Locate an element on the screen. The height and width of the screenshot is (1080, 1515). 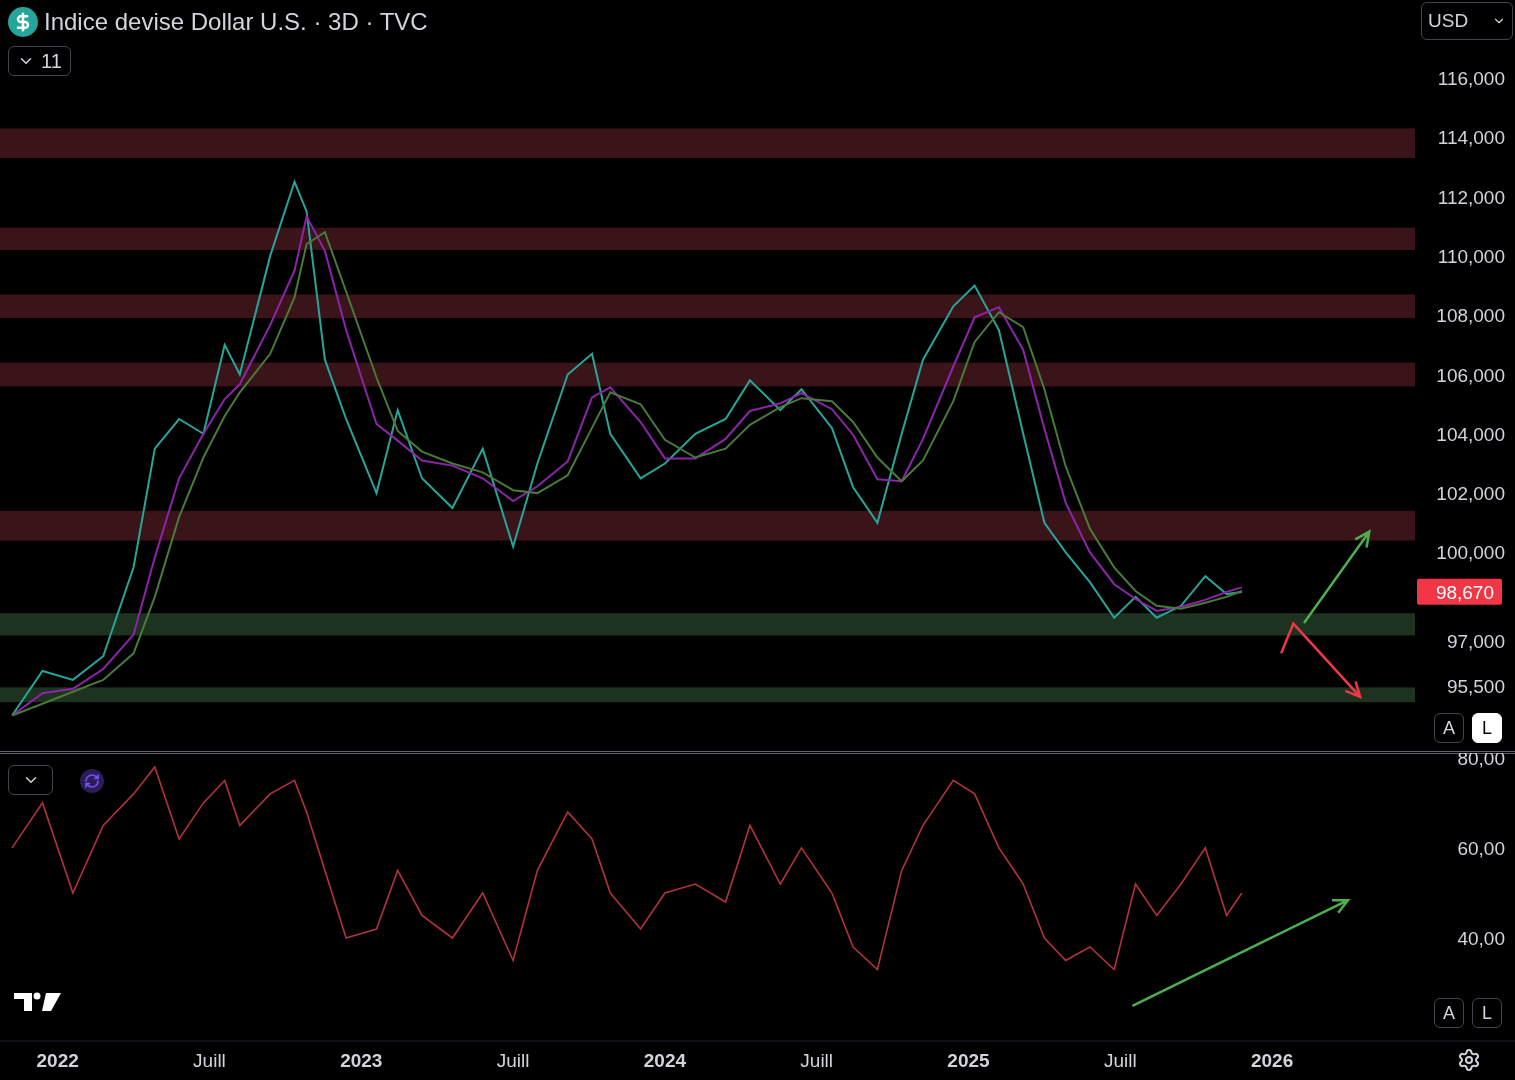
axis-label: 95,500 is located at coordinates (1475, 686).